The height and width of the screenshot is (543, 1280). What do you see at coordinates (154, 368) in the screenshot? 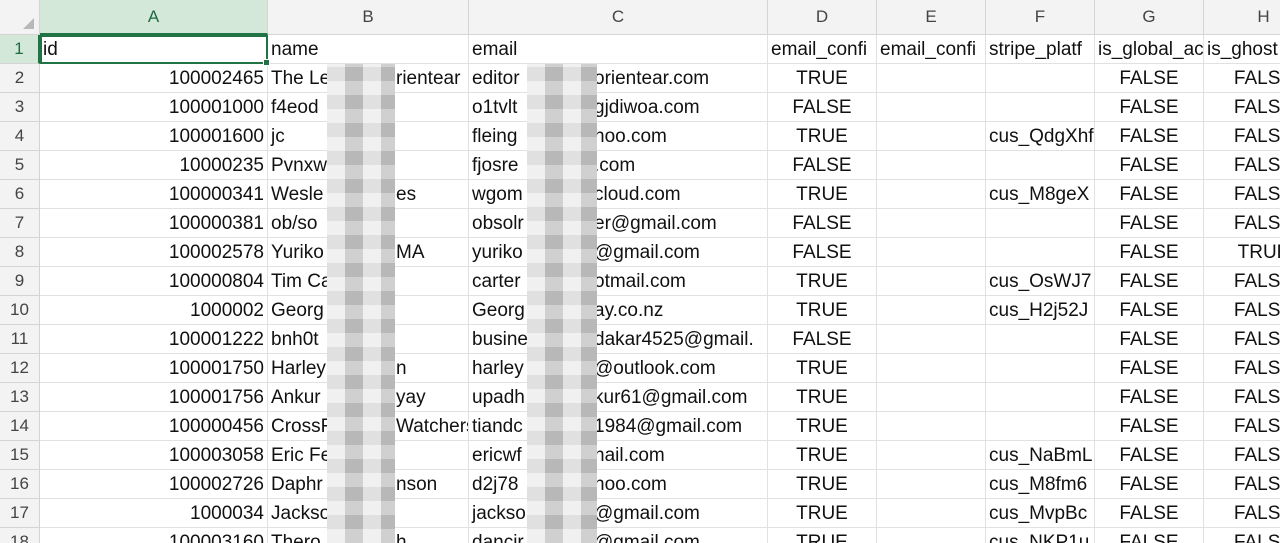
I see `table-cell: 100001750` at bounding box center [154, 368].